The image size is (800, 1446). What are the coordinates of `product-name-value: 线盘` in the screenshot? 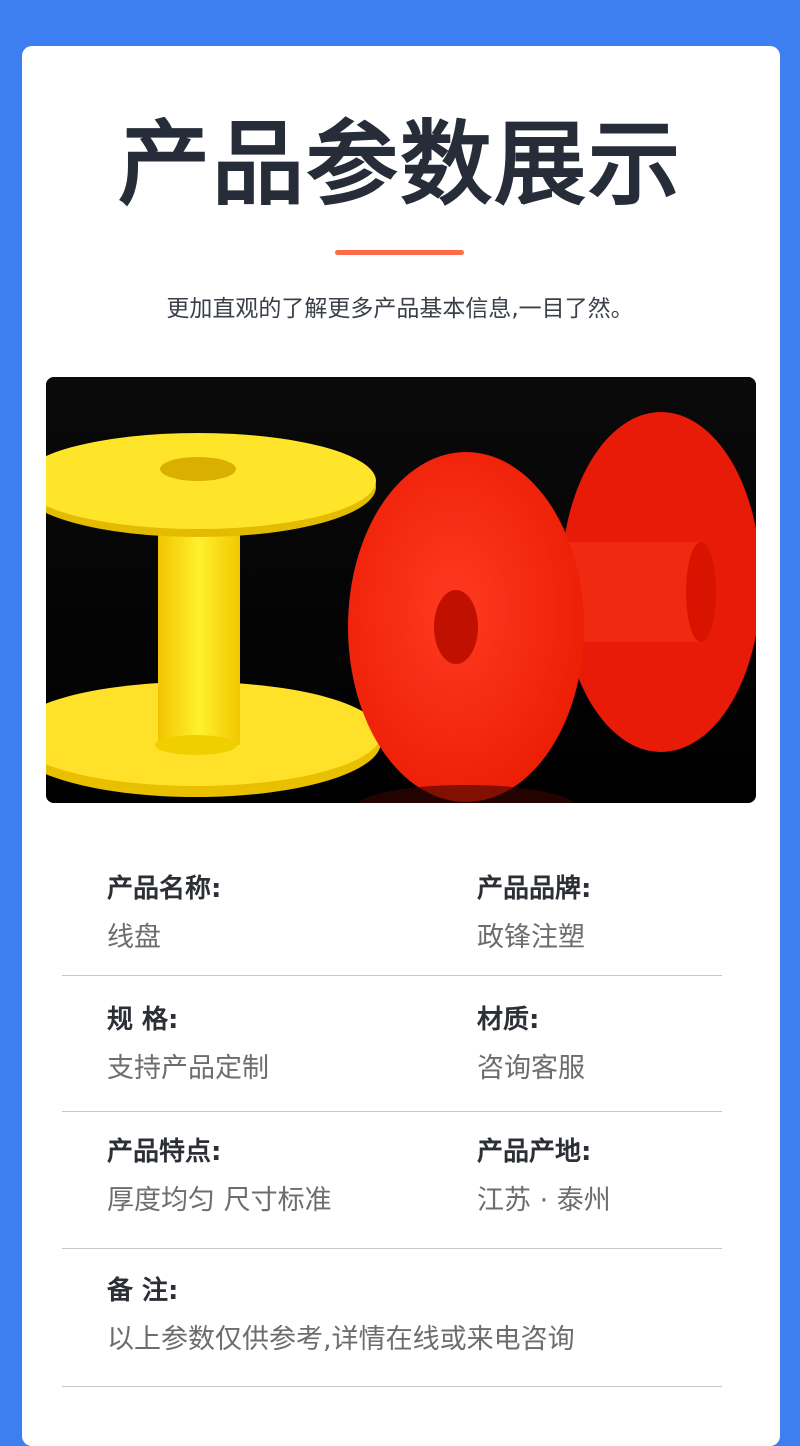 It's located at (134, 937).